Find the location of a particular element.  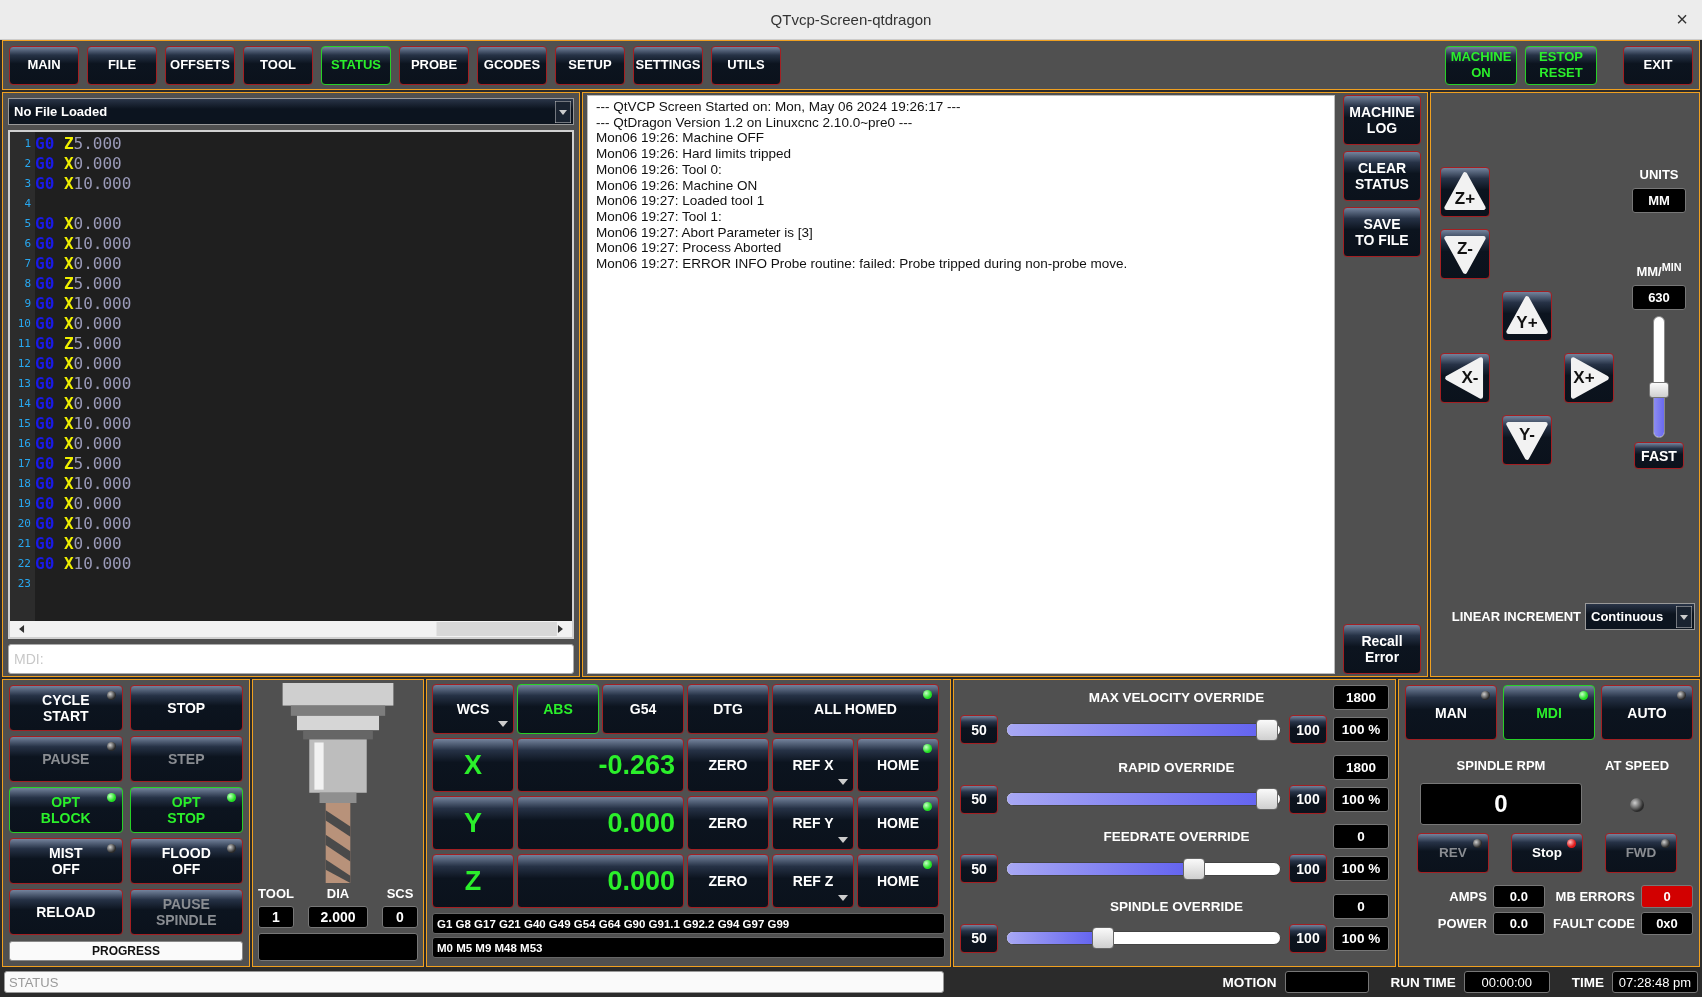

scrollbar is located at coordinates (291, 629).